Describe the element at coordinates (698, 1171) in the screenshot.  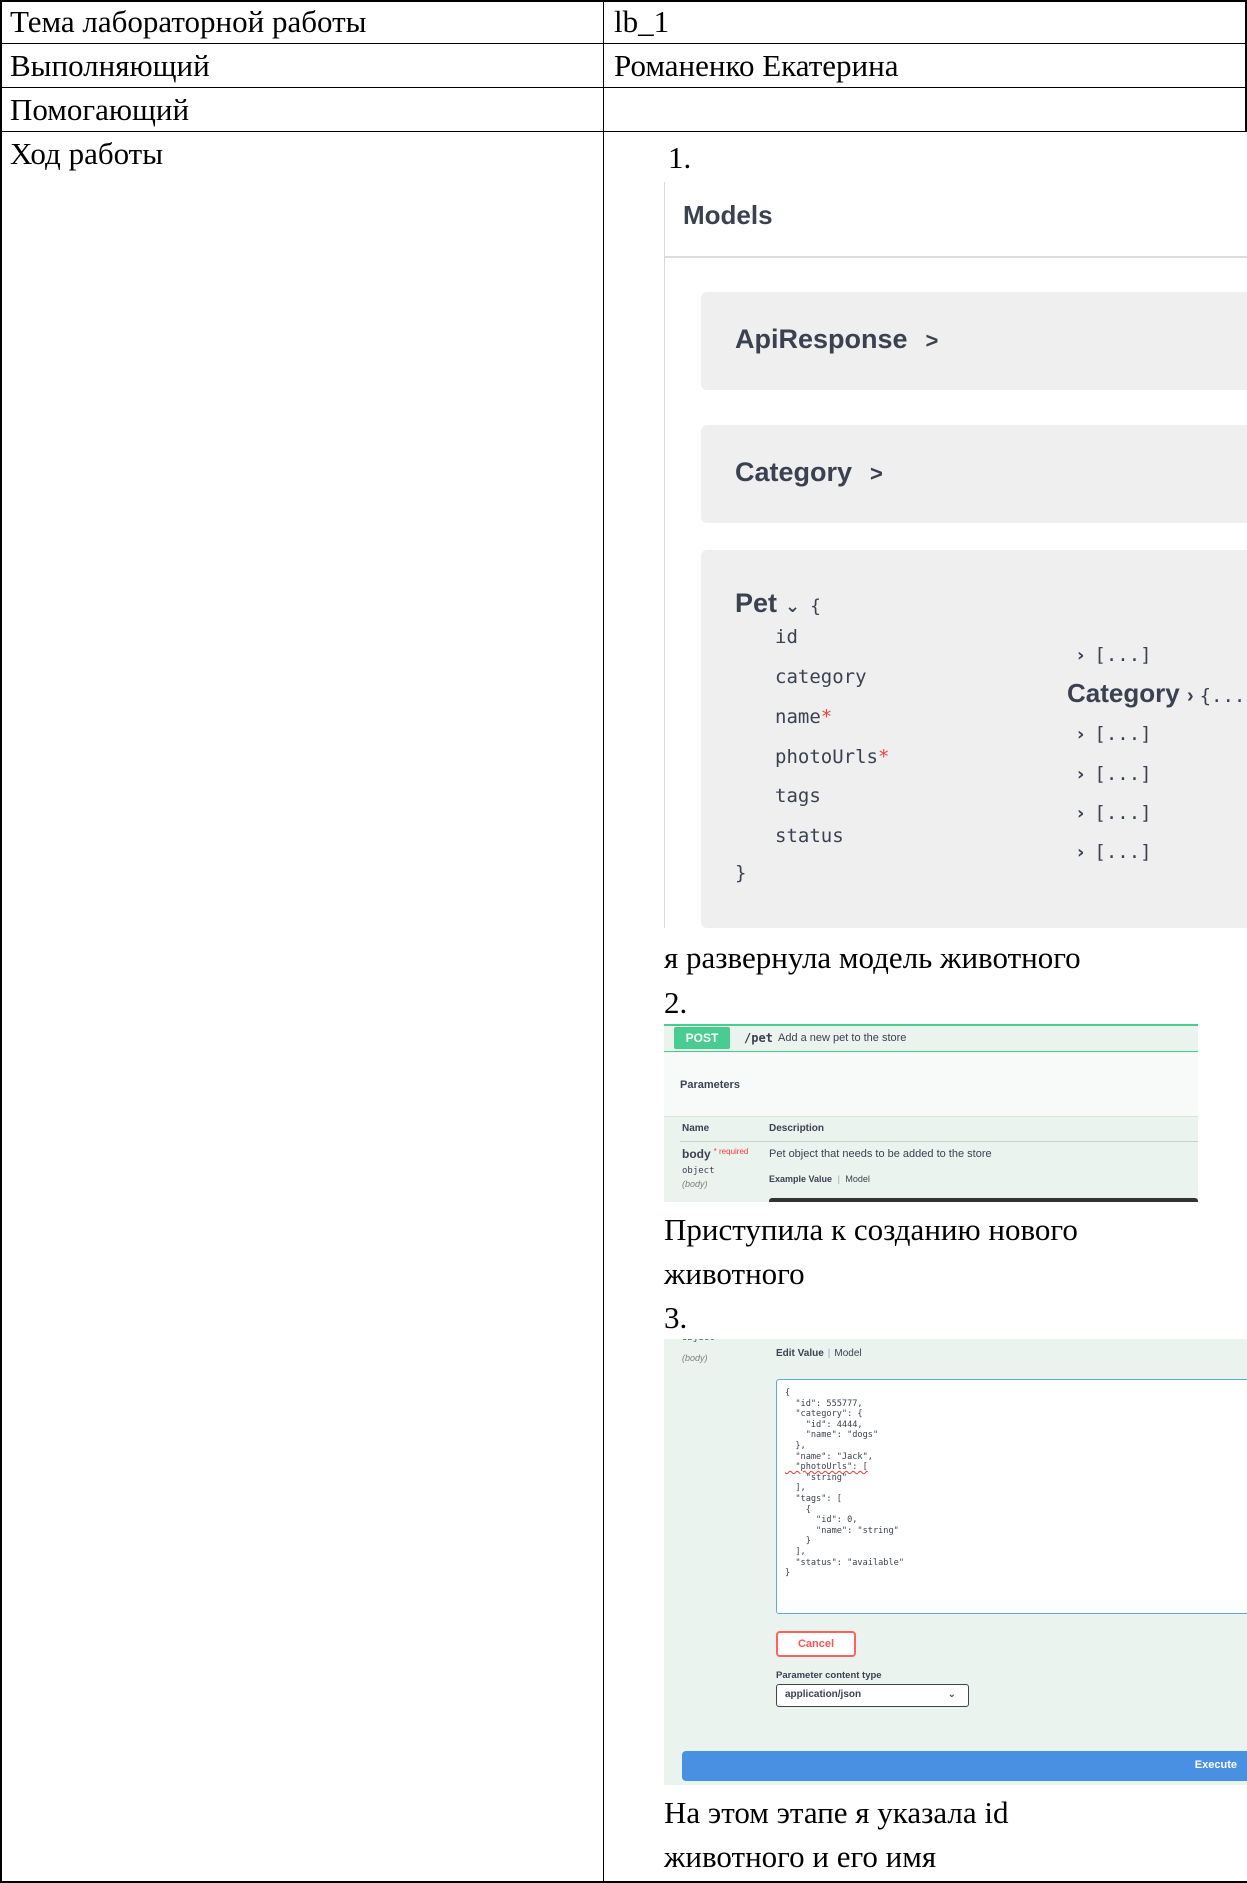
I see `param-type: object` at that location.